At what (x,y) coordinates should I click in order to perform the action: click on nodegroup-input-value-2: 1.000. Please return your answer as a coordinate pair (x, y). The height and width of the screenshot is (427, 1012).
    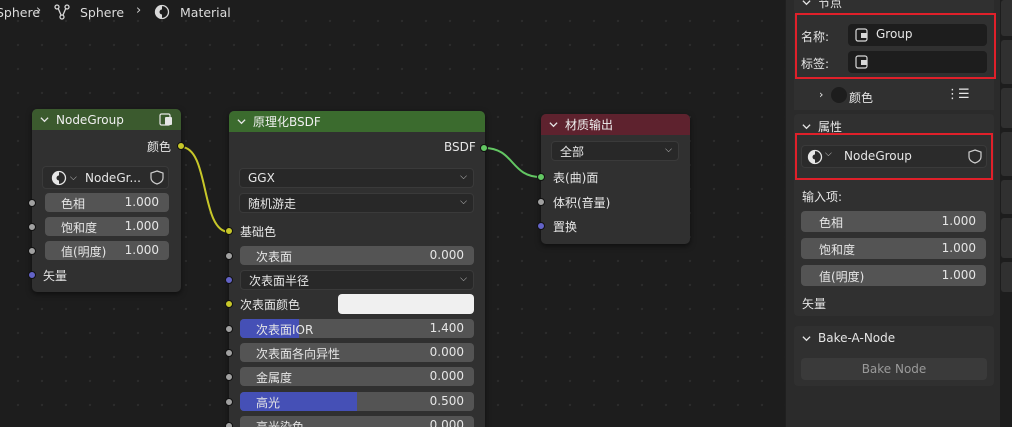
    Looking at the image, I should click on (141, 250).